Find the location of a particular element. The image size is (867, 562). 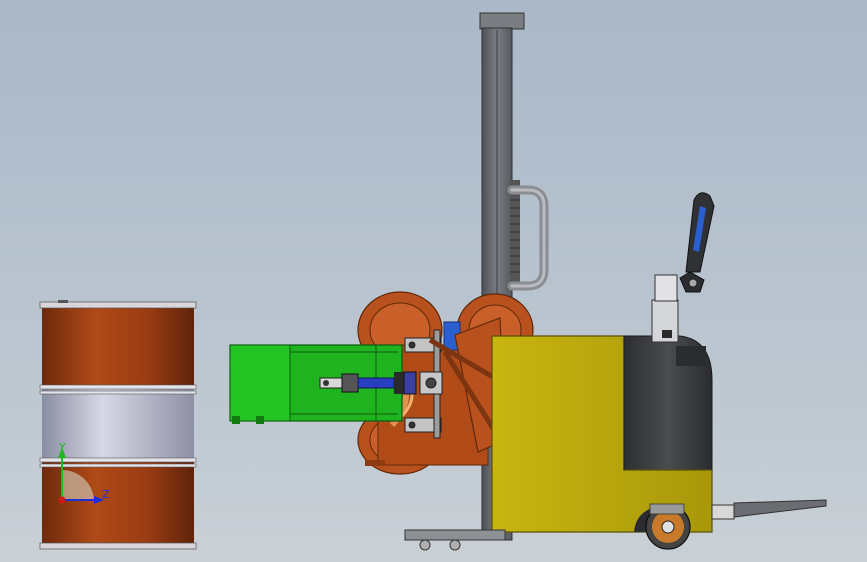

machine-body is located at coordinates (602, 434).